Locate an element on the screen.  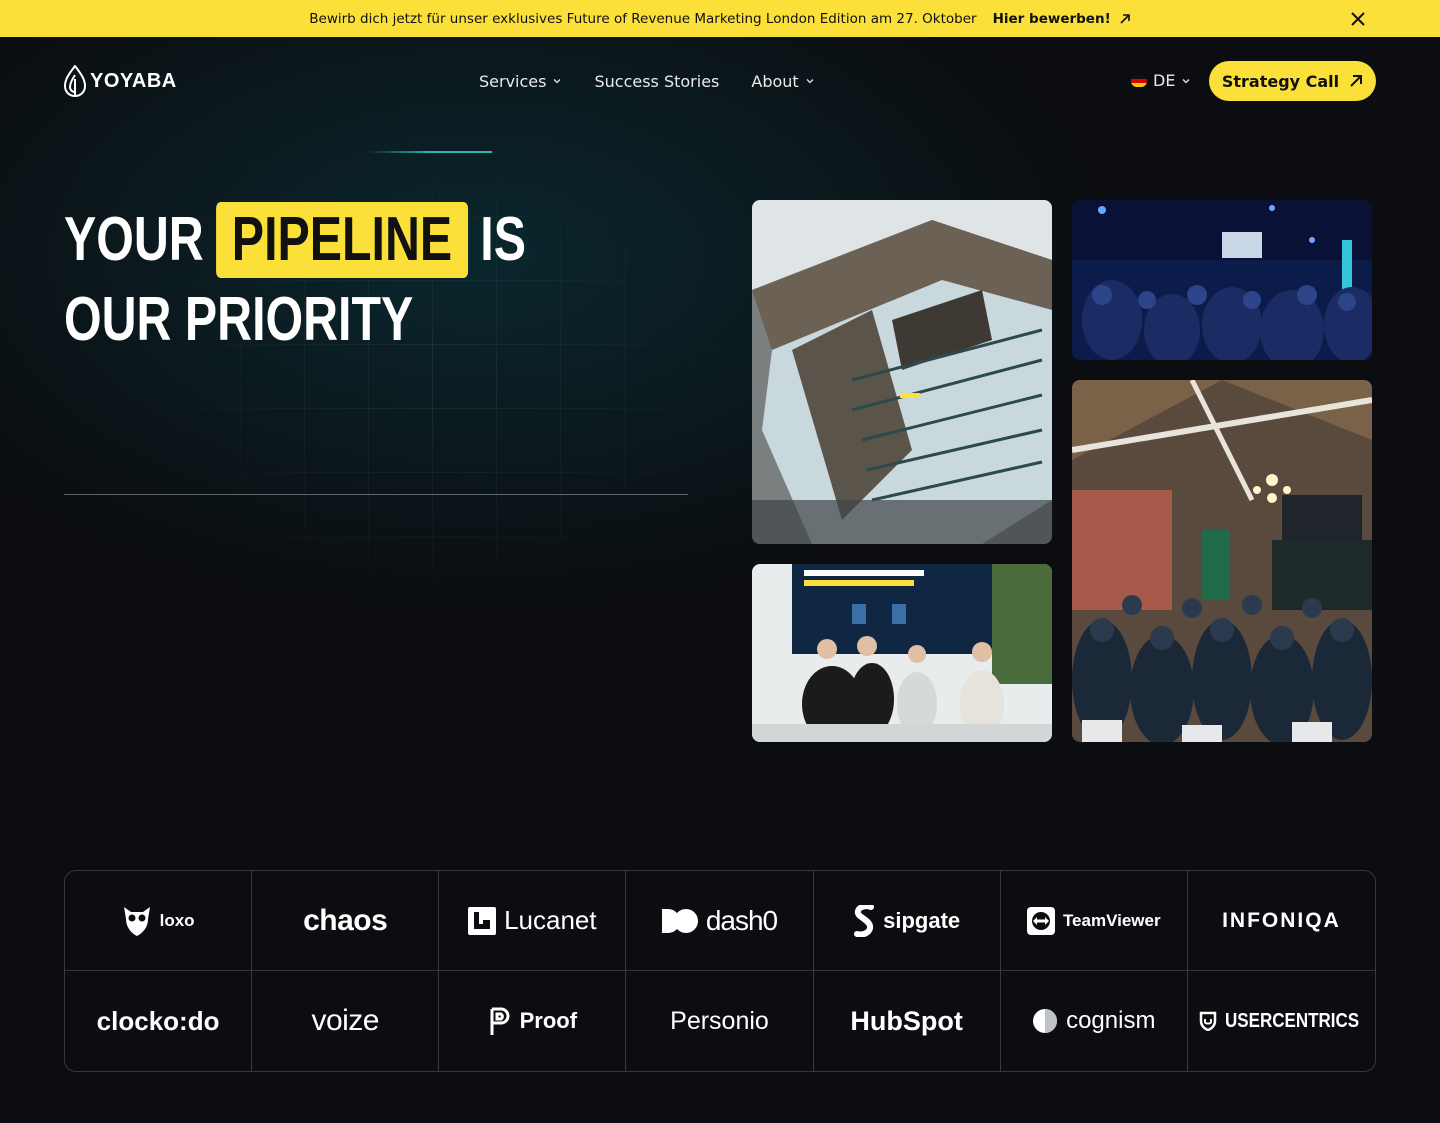
client-logo-text: Lucanet is located at coordinates (550, 920).